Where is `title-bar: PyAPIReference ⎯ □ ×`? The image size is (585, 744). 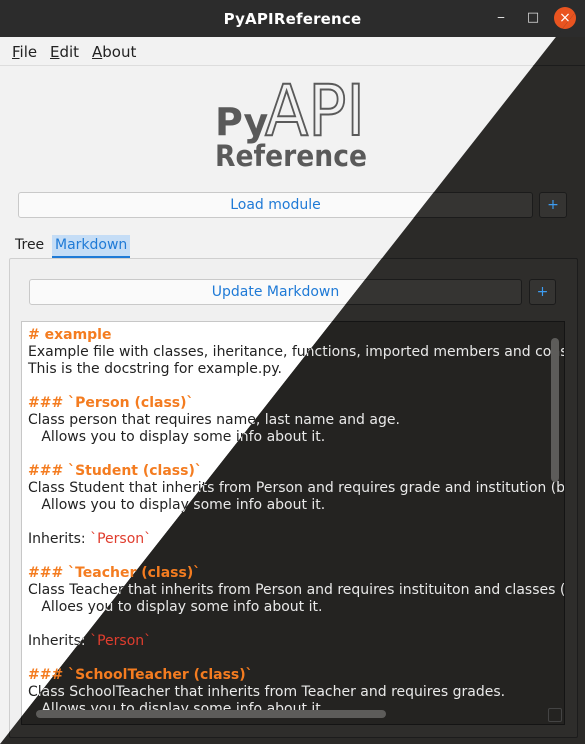
title-bar: PyAPIReference ⎯ □ × is located at coordinates (292, 18).